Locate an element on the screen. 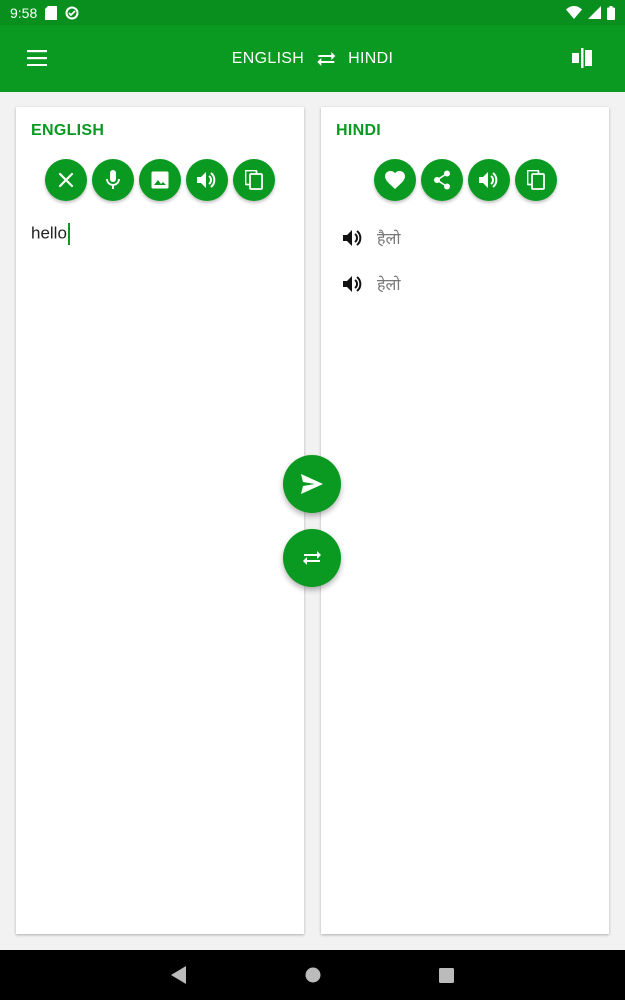 The width and height of the screenshot is (625, 1000). wifi-icon is located at coordinates (574, 12).